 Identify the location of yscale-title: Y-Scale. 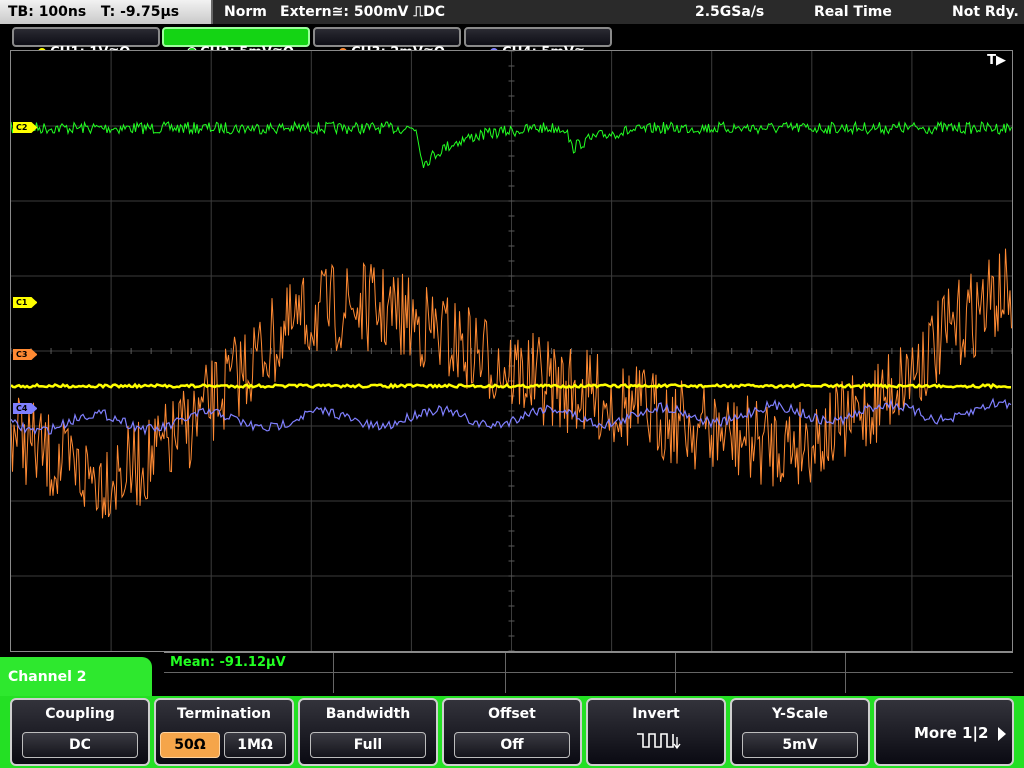
(799, 714).